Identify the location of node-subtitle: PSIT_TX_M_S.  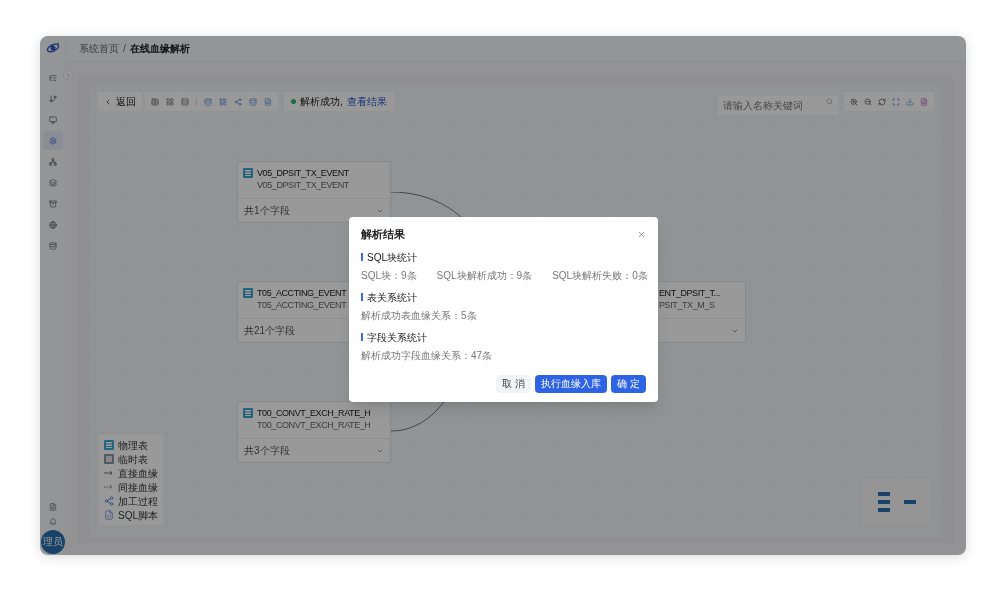
(687, 305).